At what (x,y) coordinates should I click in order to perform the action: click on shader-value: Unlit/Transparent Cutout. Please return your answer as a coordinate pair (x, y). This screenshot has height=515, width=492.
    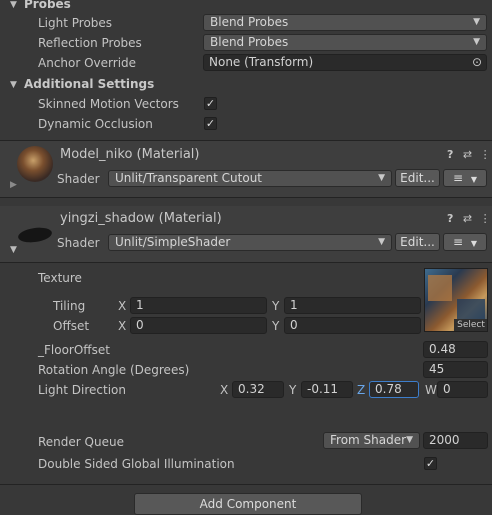
    Looking at the image, I should click on (189, 178).